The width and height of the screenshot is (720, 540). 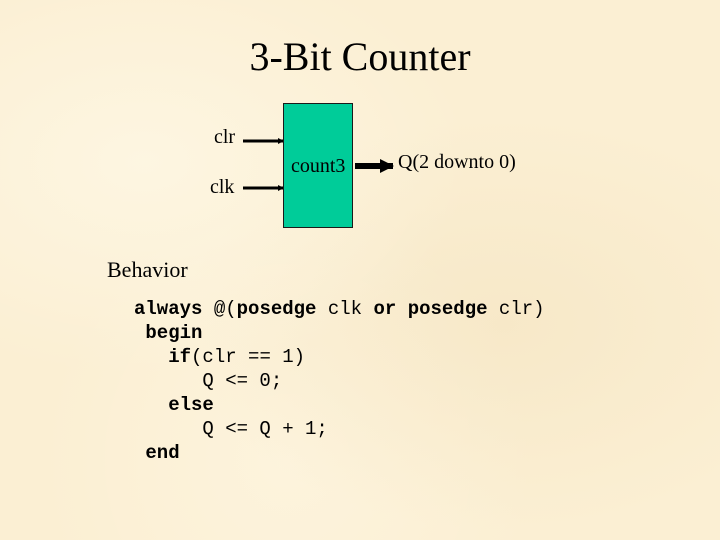 I want to click on code-text: (clr == 1), so click(x=248, y=357).